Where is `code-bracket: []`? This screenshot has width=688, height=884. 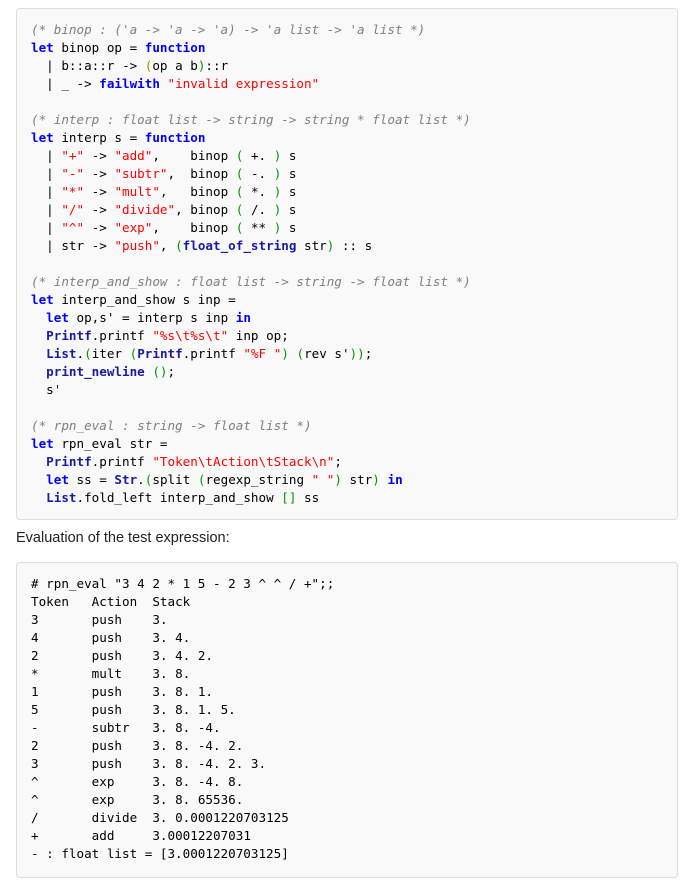
code-bracket: [] is located at coordinates (289, 497).